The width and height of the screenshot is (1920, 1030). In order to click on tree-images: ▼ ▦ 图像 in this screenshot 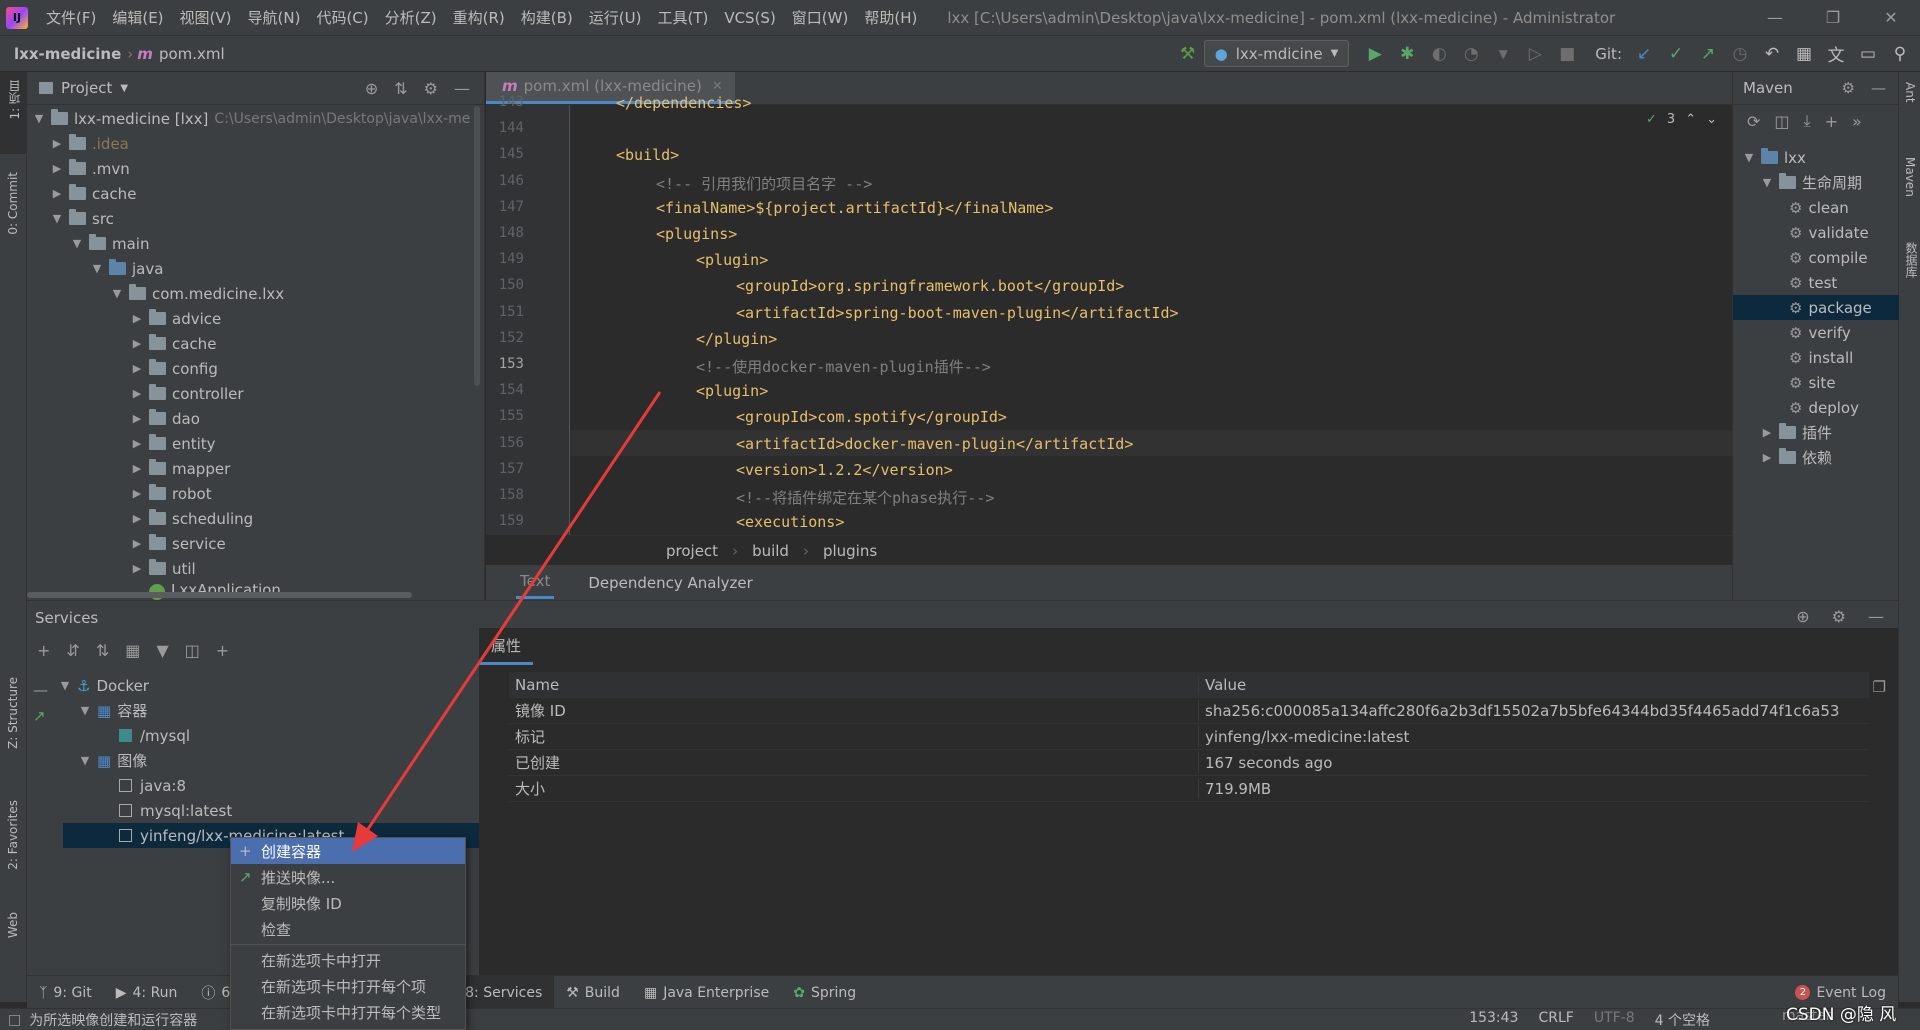, I will do `click(112, 760)`.